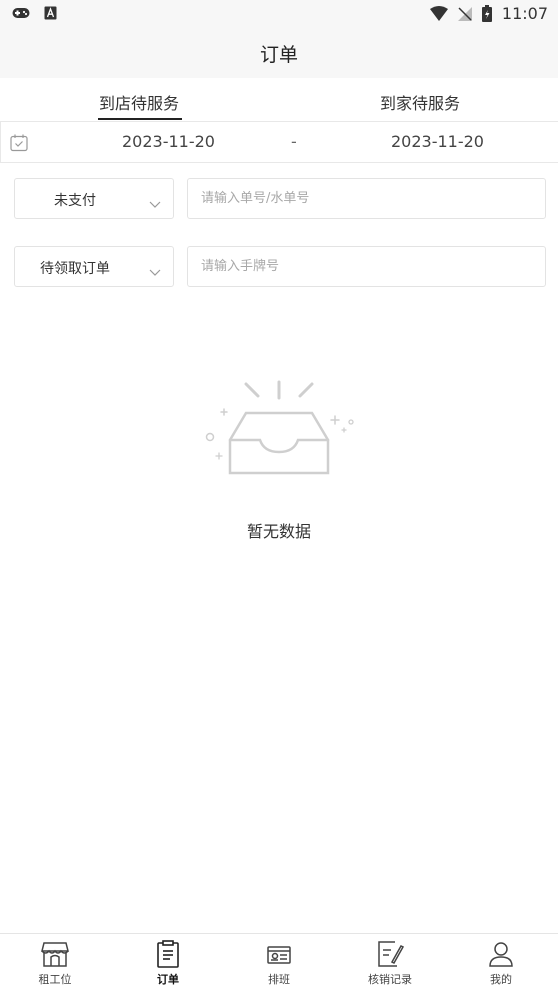 Image resolution: width=558 pixels, height=992 pixels. I want to click on tabbar-label: 租工位, so click(55, 979).